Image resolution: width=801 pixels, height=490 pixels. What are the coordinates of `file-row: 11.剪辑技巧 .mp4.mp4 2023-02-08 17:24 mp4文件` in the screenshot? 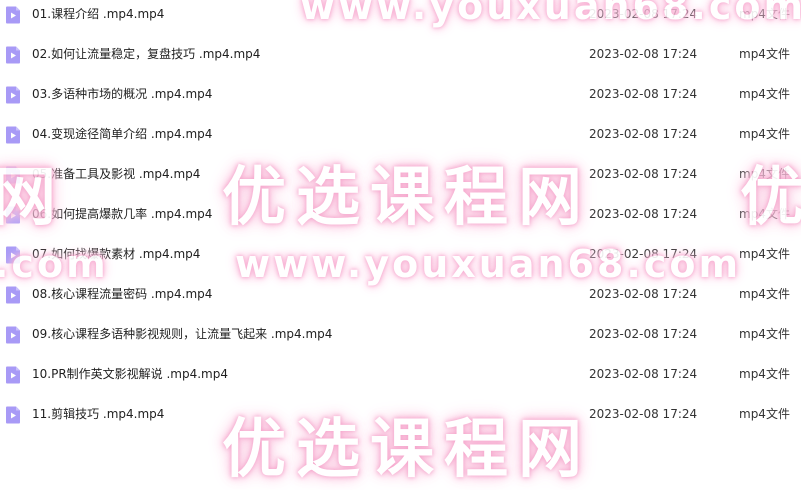 It's located at (400, 414).